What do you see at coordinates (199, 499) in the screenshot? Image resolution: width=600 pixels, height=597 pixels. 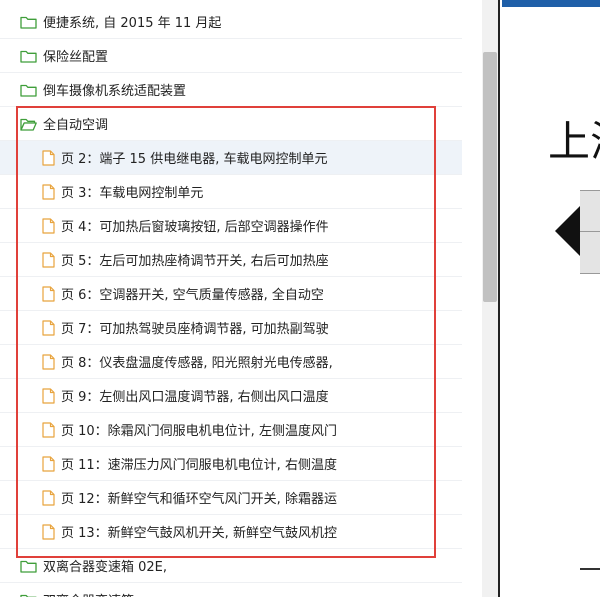 I see `tree-item-label: 页 12：新鲜空气和循环空气风门开关, 除霜器运` at bounding box center [199, 499].